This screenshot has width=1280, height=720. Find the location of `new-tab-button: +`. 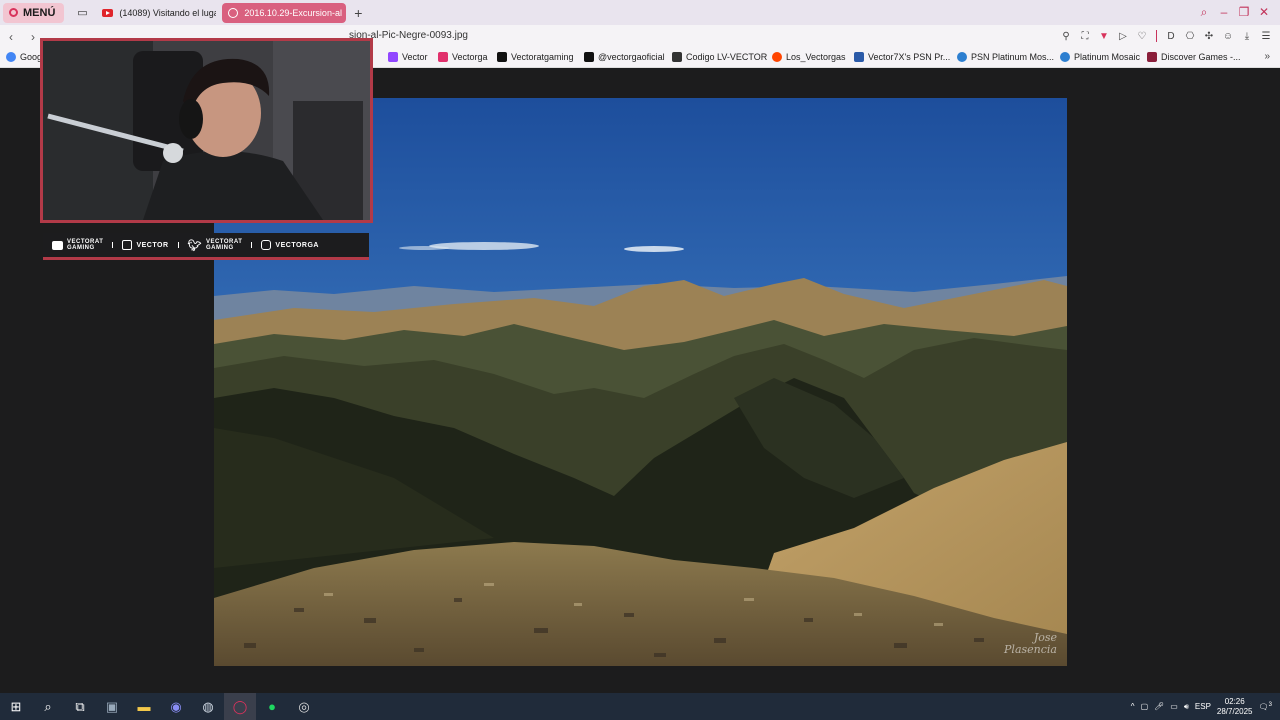

new-tab-button: + is located at coordinates (358, 13).